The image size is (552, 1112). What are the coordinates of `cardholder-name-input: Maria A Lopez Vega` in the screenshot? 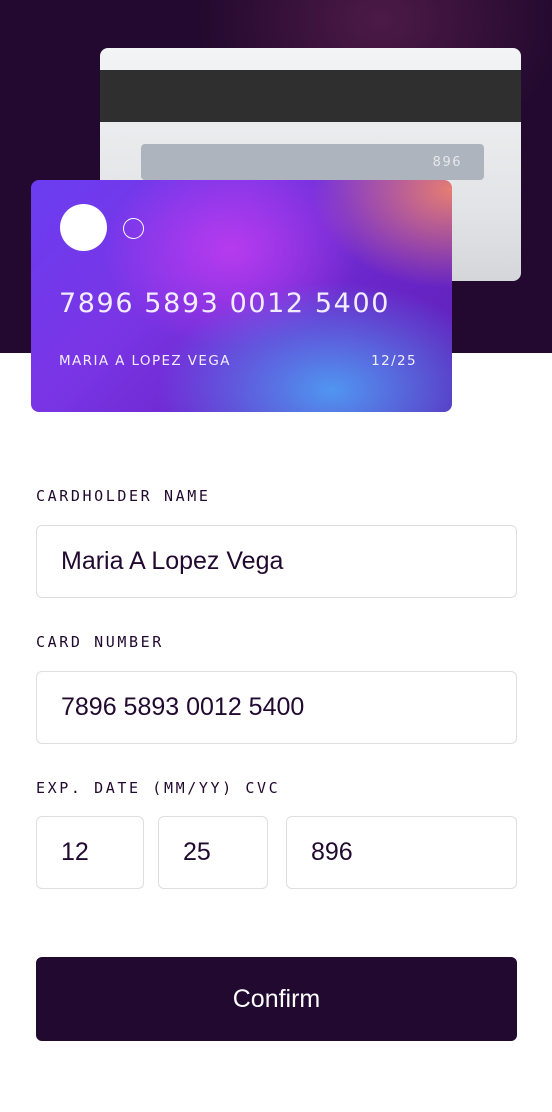 It's located at (276, 561).